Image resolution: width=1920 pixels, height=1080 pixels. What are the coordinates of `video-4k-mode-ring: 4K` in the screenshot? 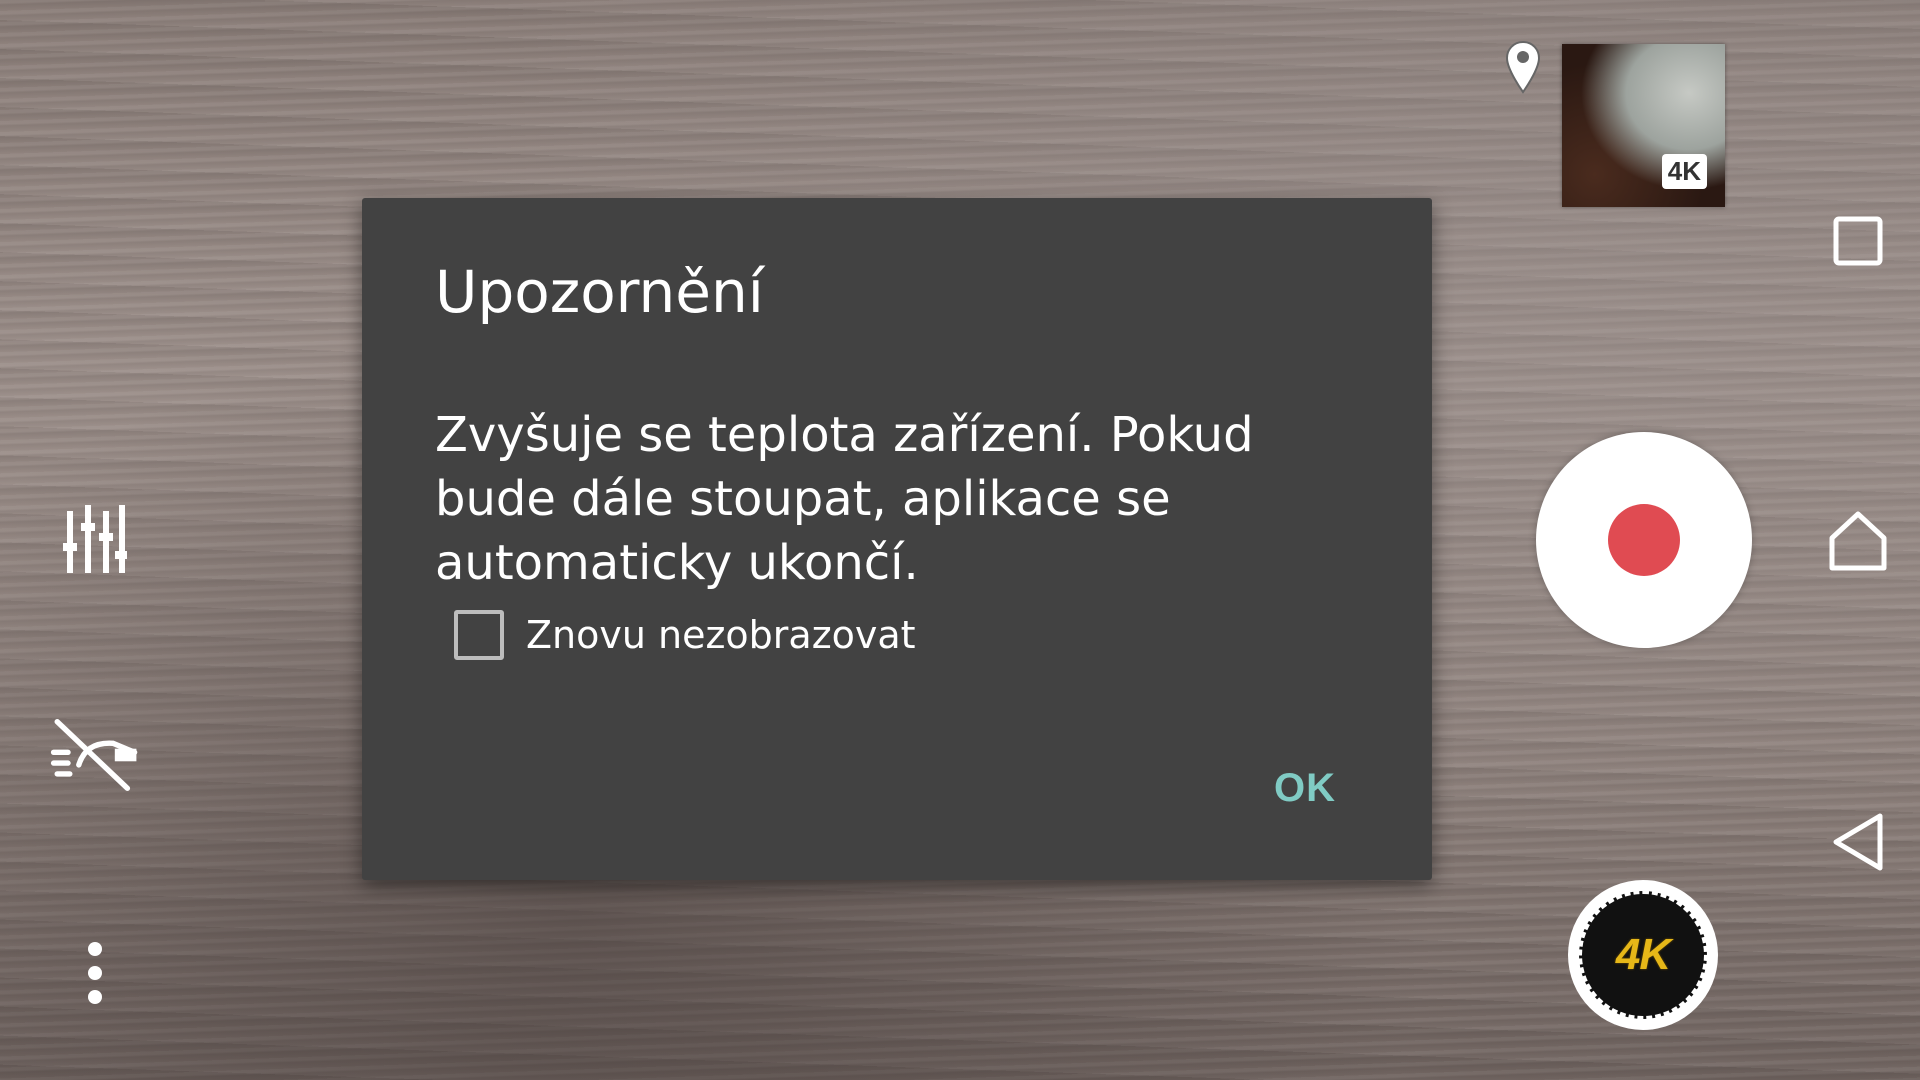 It's located at (1643, 955).